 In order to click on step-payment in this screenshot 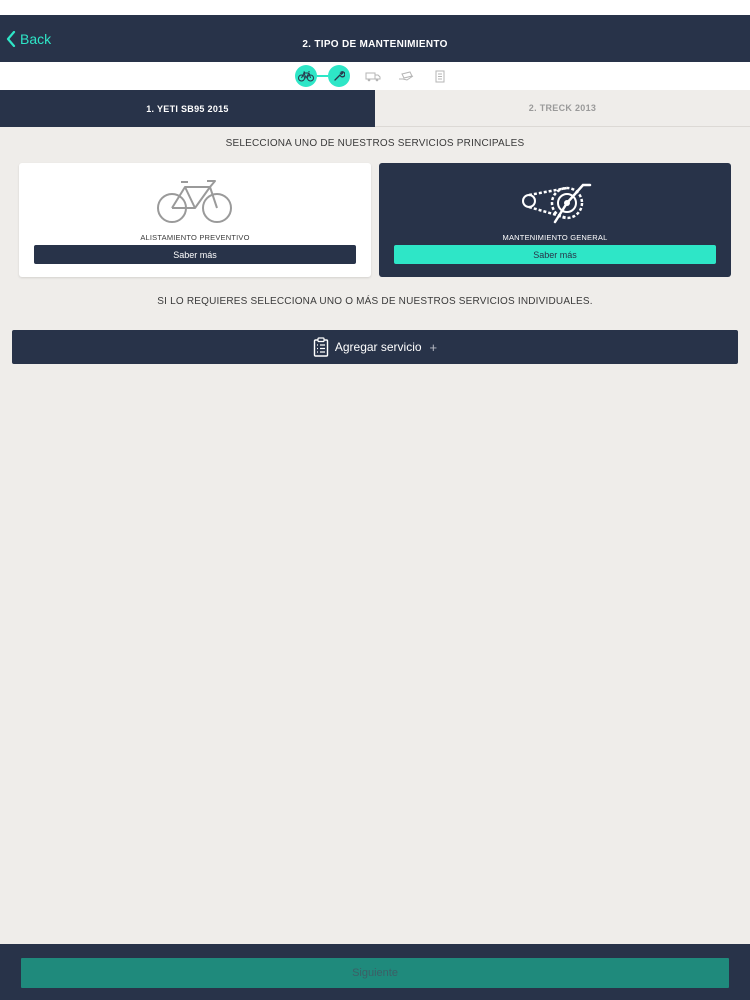, I will do `click(406, 76)`.